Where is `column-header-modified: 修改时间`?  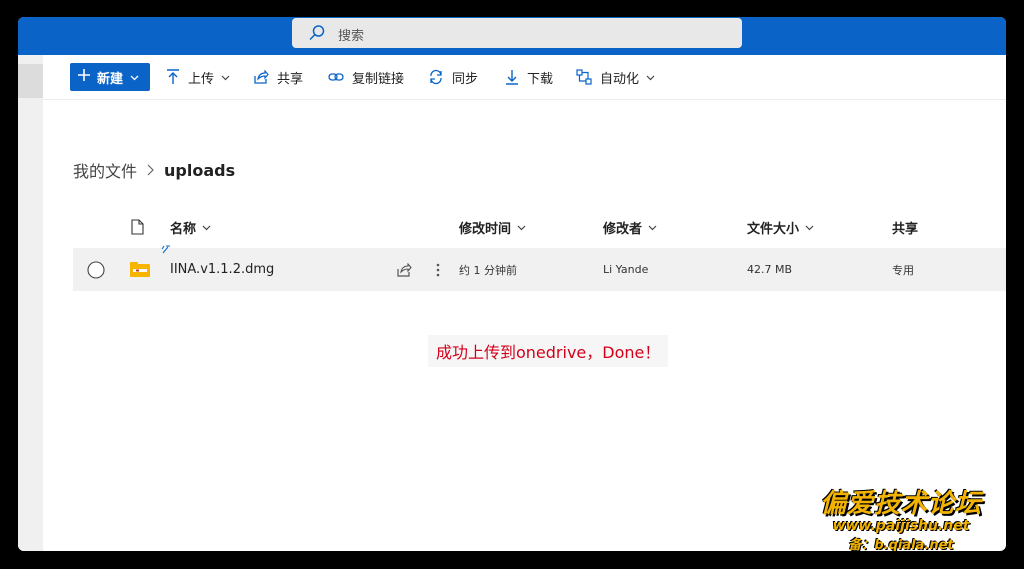 column-header-modified: 修改时间 is located at coordinates (492, 227).